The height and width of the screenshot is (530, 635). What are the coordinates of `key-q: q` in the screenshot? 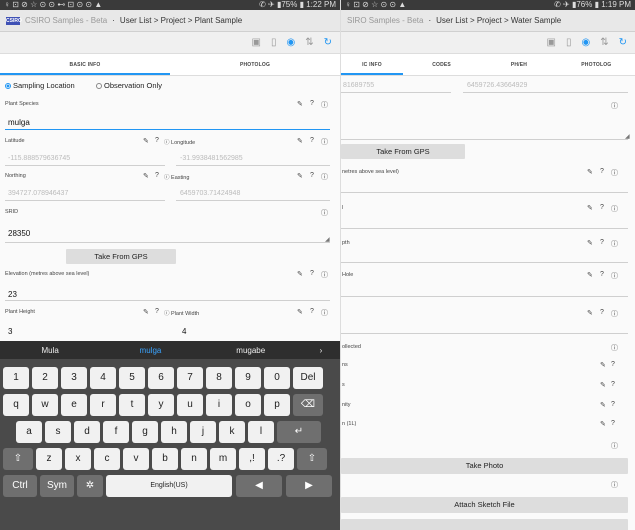 It's located at (16, 405).